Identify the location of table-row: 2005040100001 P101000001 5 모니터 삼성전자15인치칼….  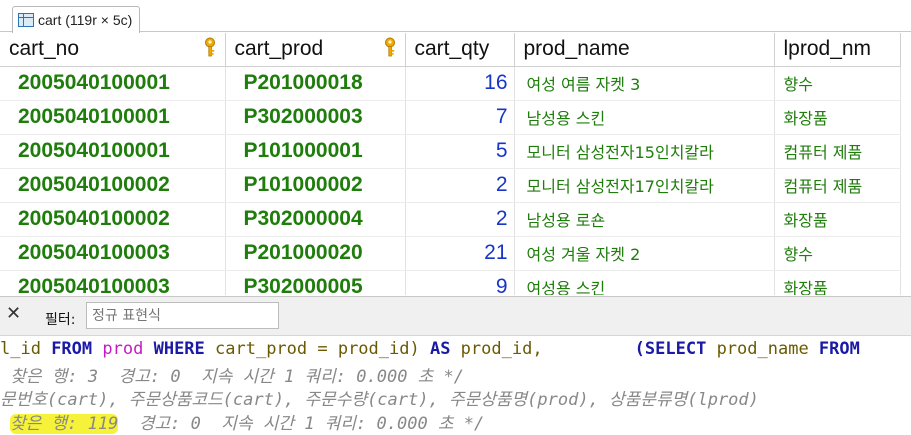
(450, 151).